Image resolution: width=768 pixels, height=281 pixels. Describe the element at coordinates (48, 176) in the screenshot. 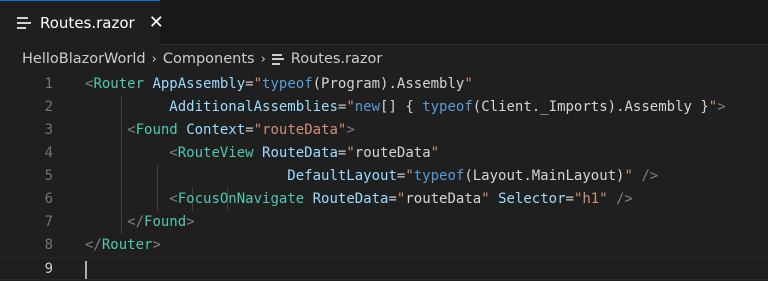

I see `line-number: 5` at that location.